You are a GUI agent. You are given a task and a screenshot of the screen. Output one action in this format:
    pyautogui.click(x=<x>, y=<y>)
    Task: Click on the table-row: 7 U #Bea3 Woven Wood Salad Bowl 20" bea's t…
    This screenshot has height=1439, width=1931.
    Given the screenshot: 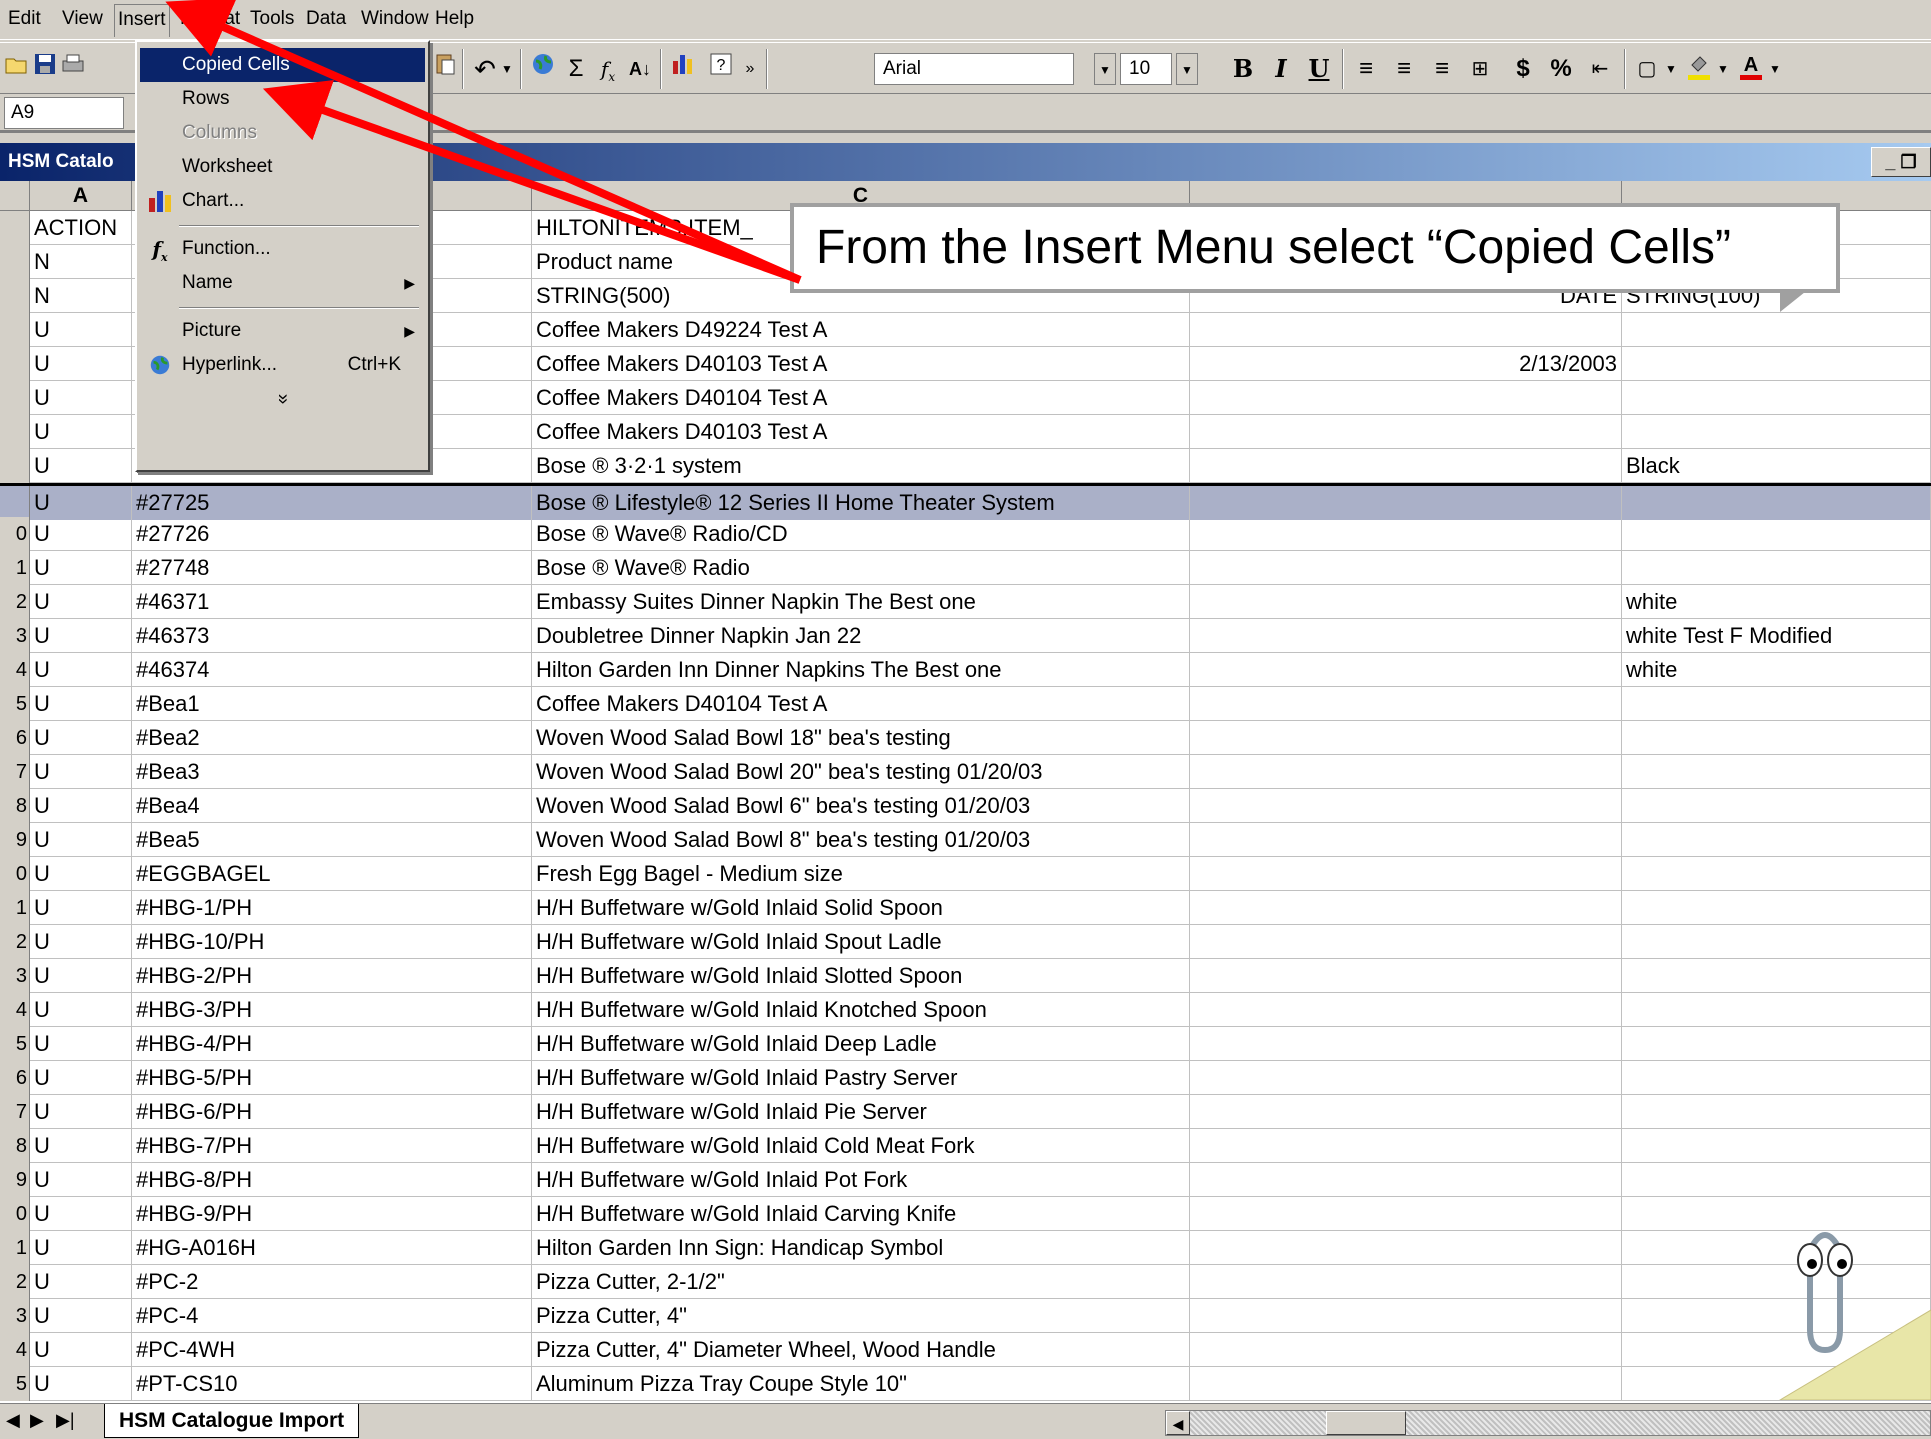 What is the action you would take?
    pyautogui.click(x=965, y=772)
    